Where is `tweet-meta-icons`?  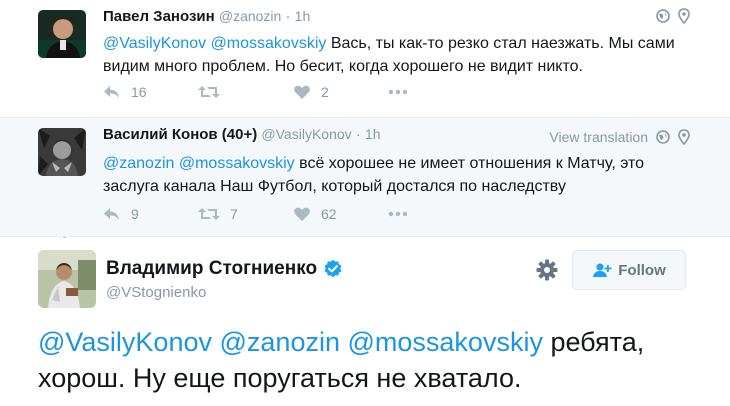 tweet-meta-icons is located at coordinates (673, 16).